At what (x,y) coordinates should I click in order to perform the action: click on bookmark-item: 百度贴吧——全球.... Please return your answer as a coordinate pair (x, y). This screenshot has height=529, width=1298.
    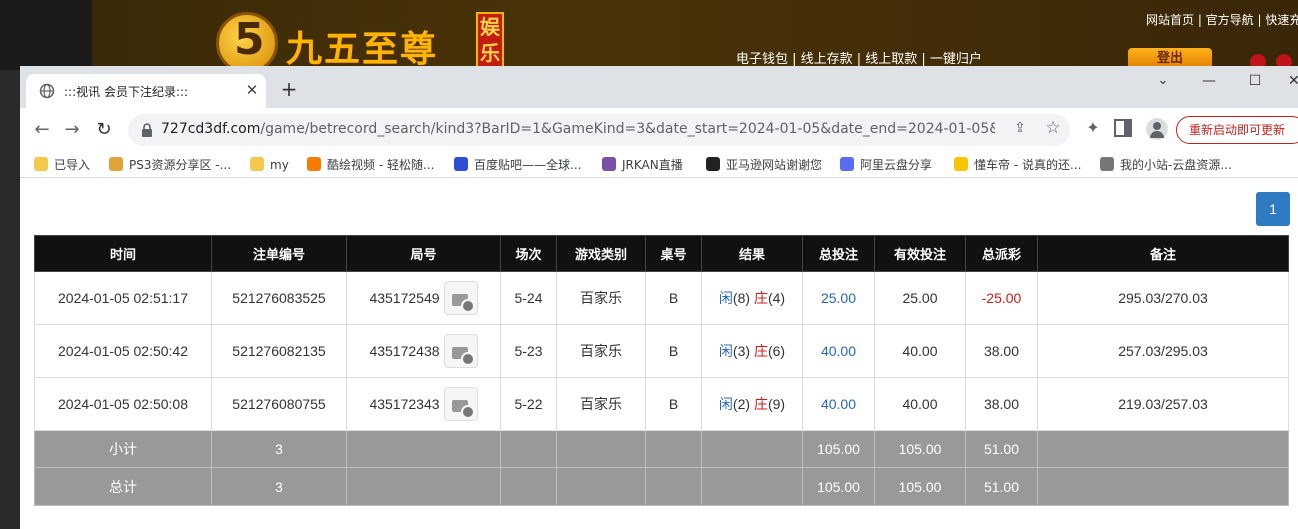
    Looking at the image, I should click on (517, 165).